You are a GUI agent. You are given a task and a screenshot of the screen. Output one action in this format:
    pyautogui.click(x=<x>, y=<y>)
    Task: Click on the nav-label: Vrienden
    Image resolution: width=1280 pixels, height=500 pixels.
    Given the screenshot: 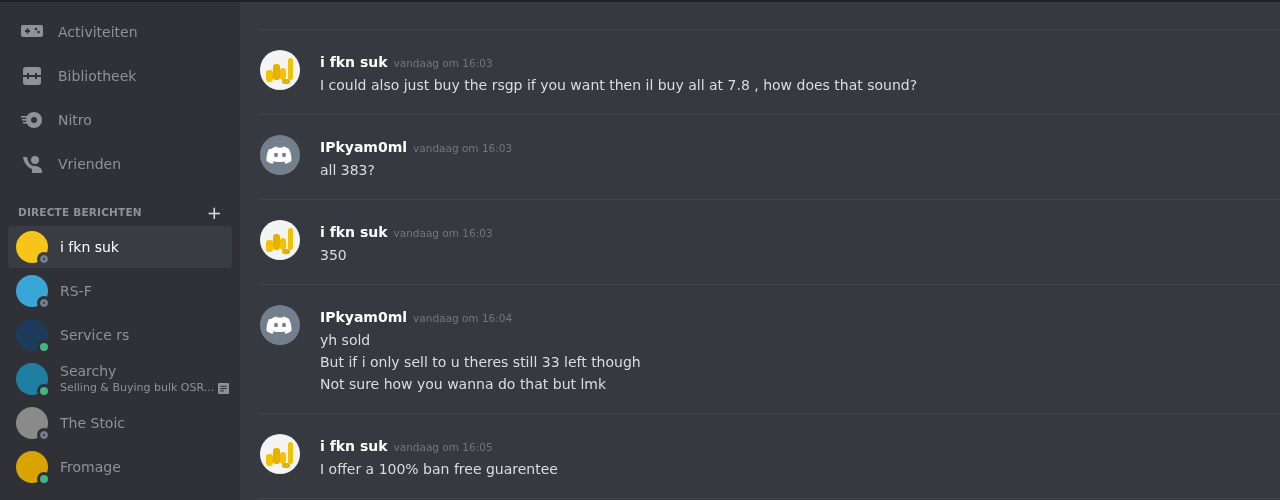 What is the action you would take?
    pyautogui.click(x=90, y=164)
    